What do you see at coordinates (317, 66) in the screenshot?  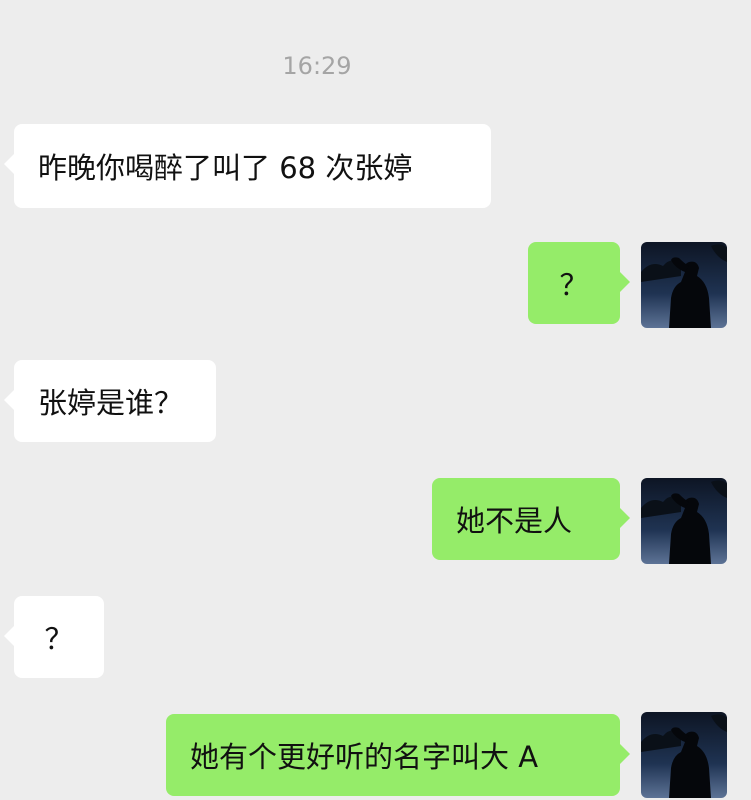 I see `message-timestamp: 16:29` at bounding box center [317, 66].